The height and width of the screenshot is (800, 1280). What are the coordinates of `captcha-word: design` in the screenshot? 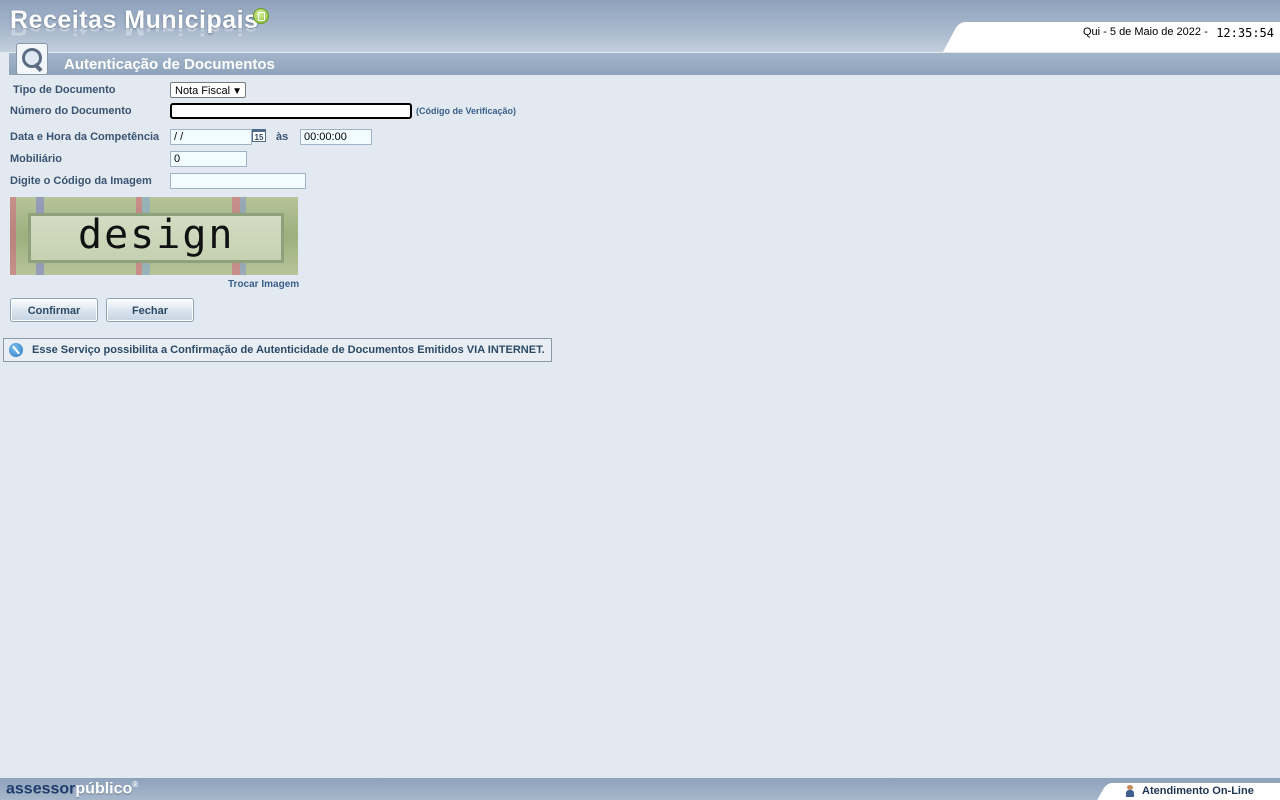 It's located at (156, 235).